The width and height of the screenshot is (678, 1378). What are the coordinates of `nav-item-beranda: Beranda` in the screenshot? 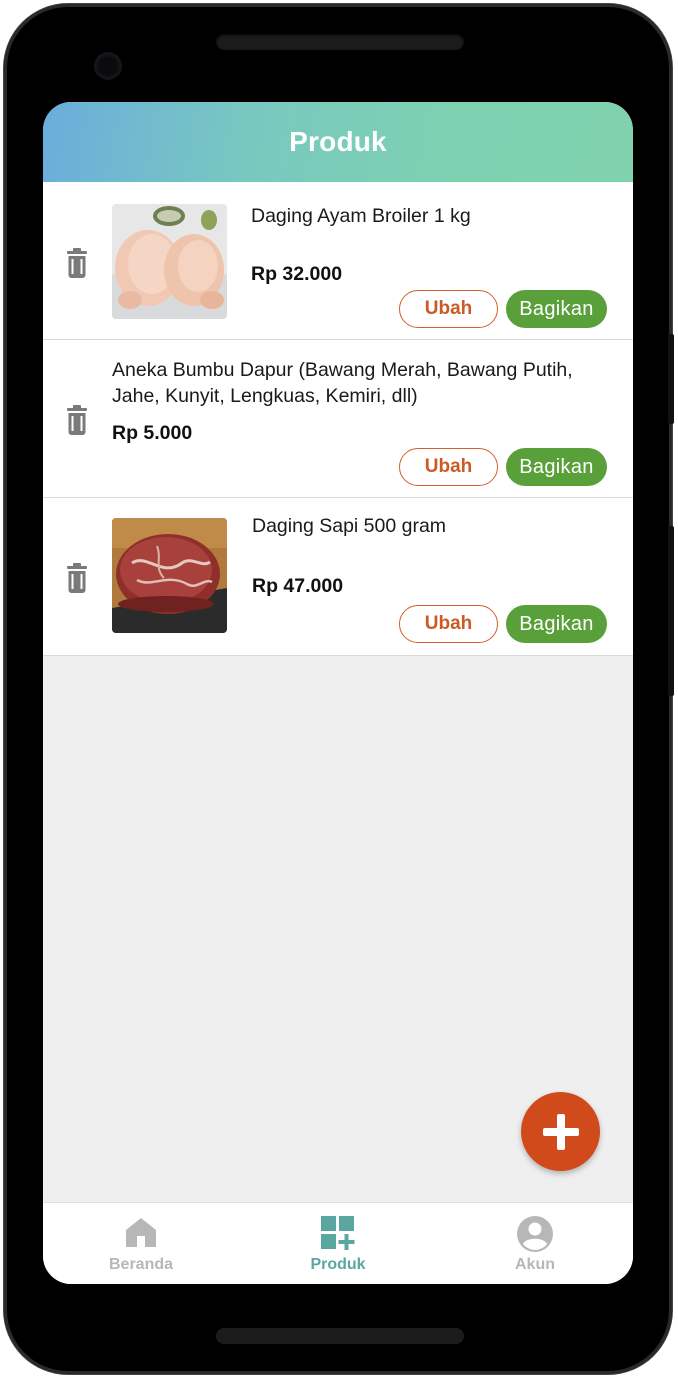 It's located at (141, 1243).